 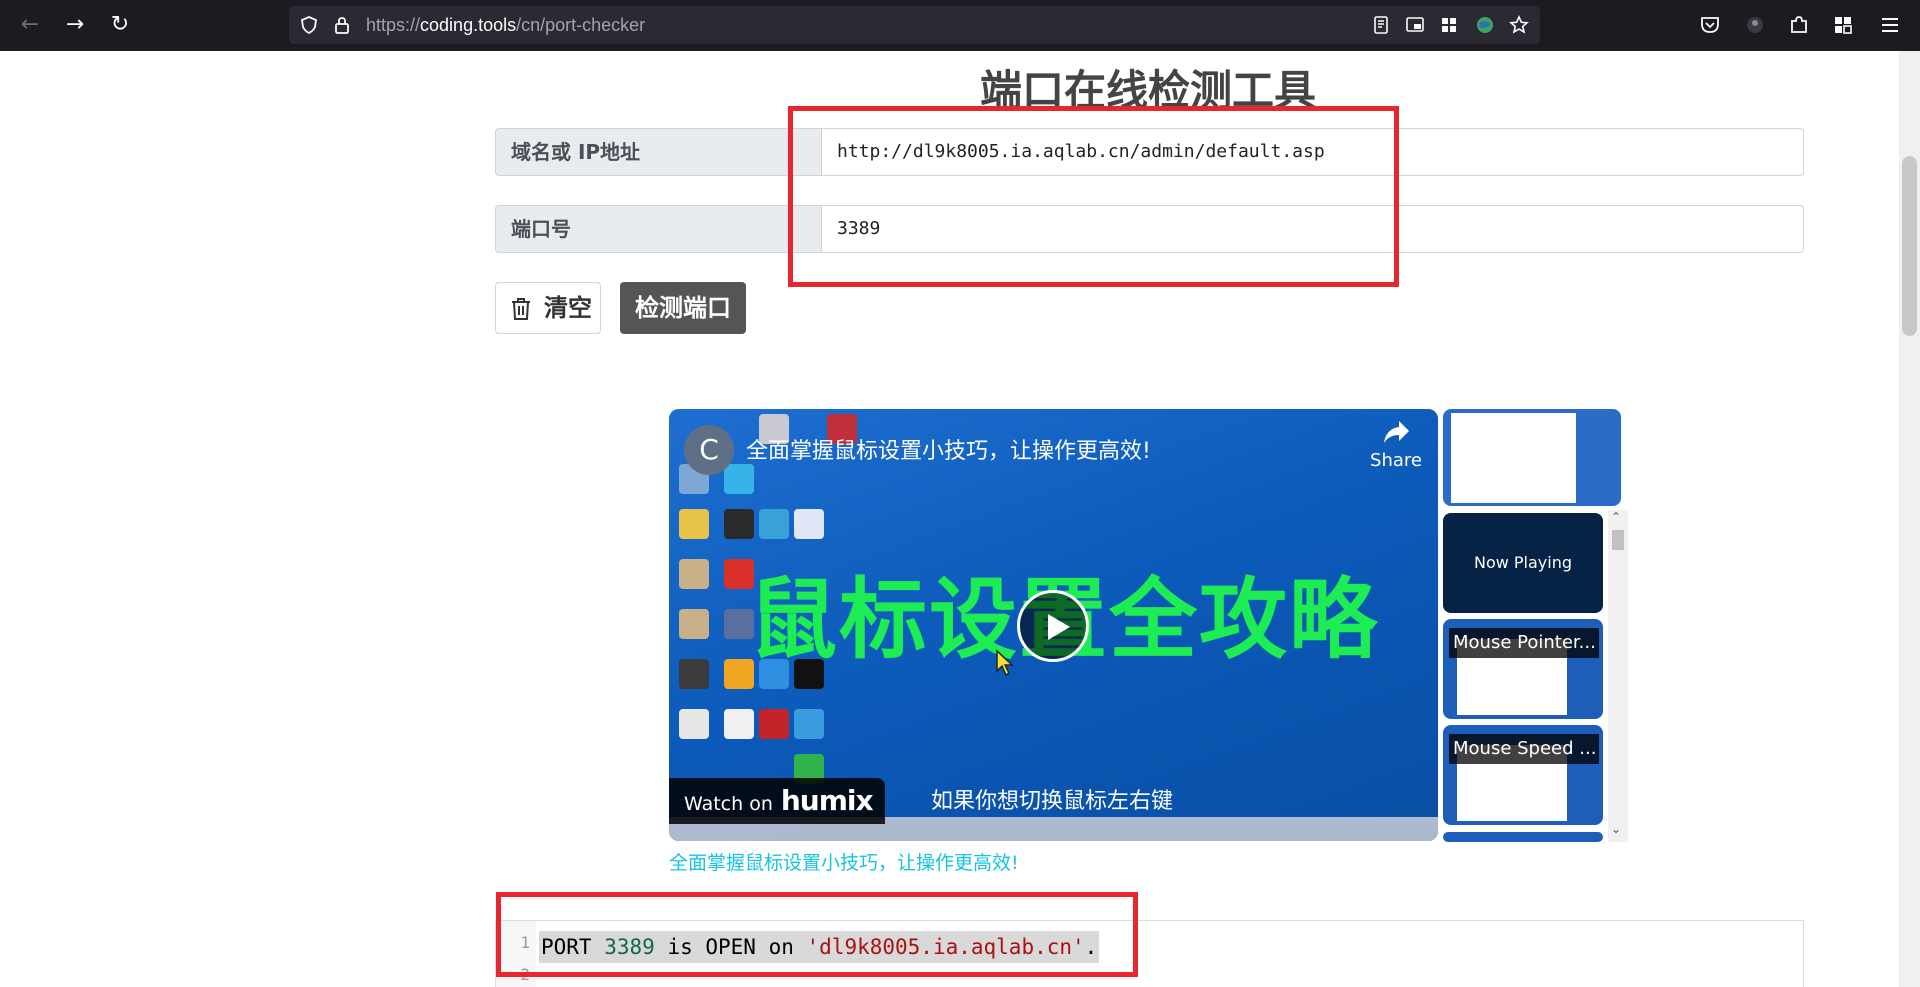 I want to click on line-number-gutter: 1 2, so click(x=516, y=954).